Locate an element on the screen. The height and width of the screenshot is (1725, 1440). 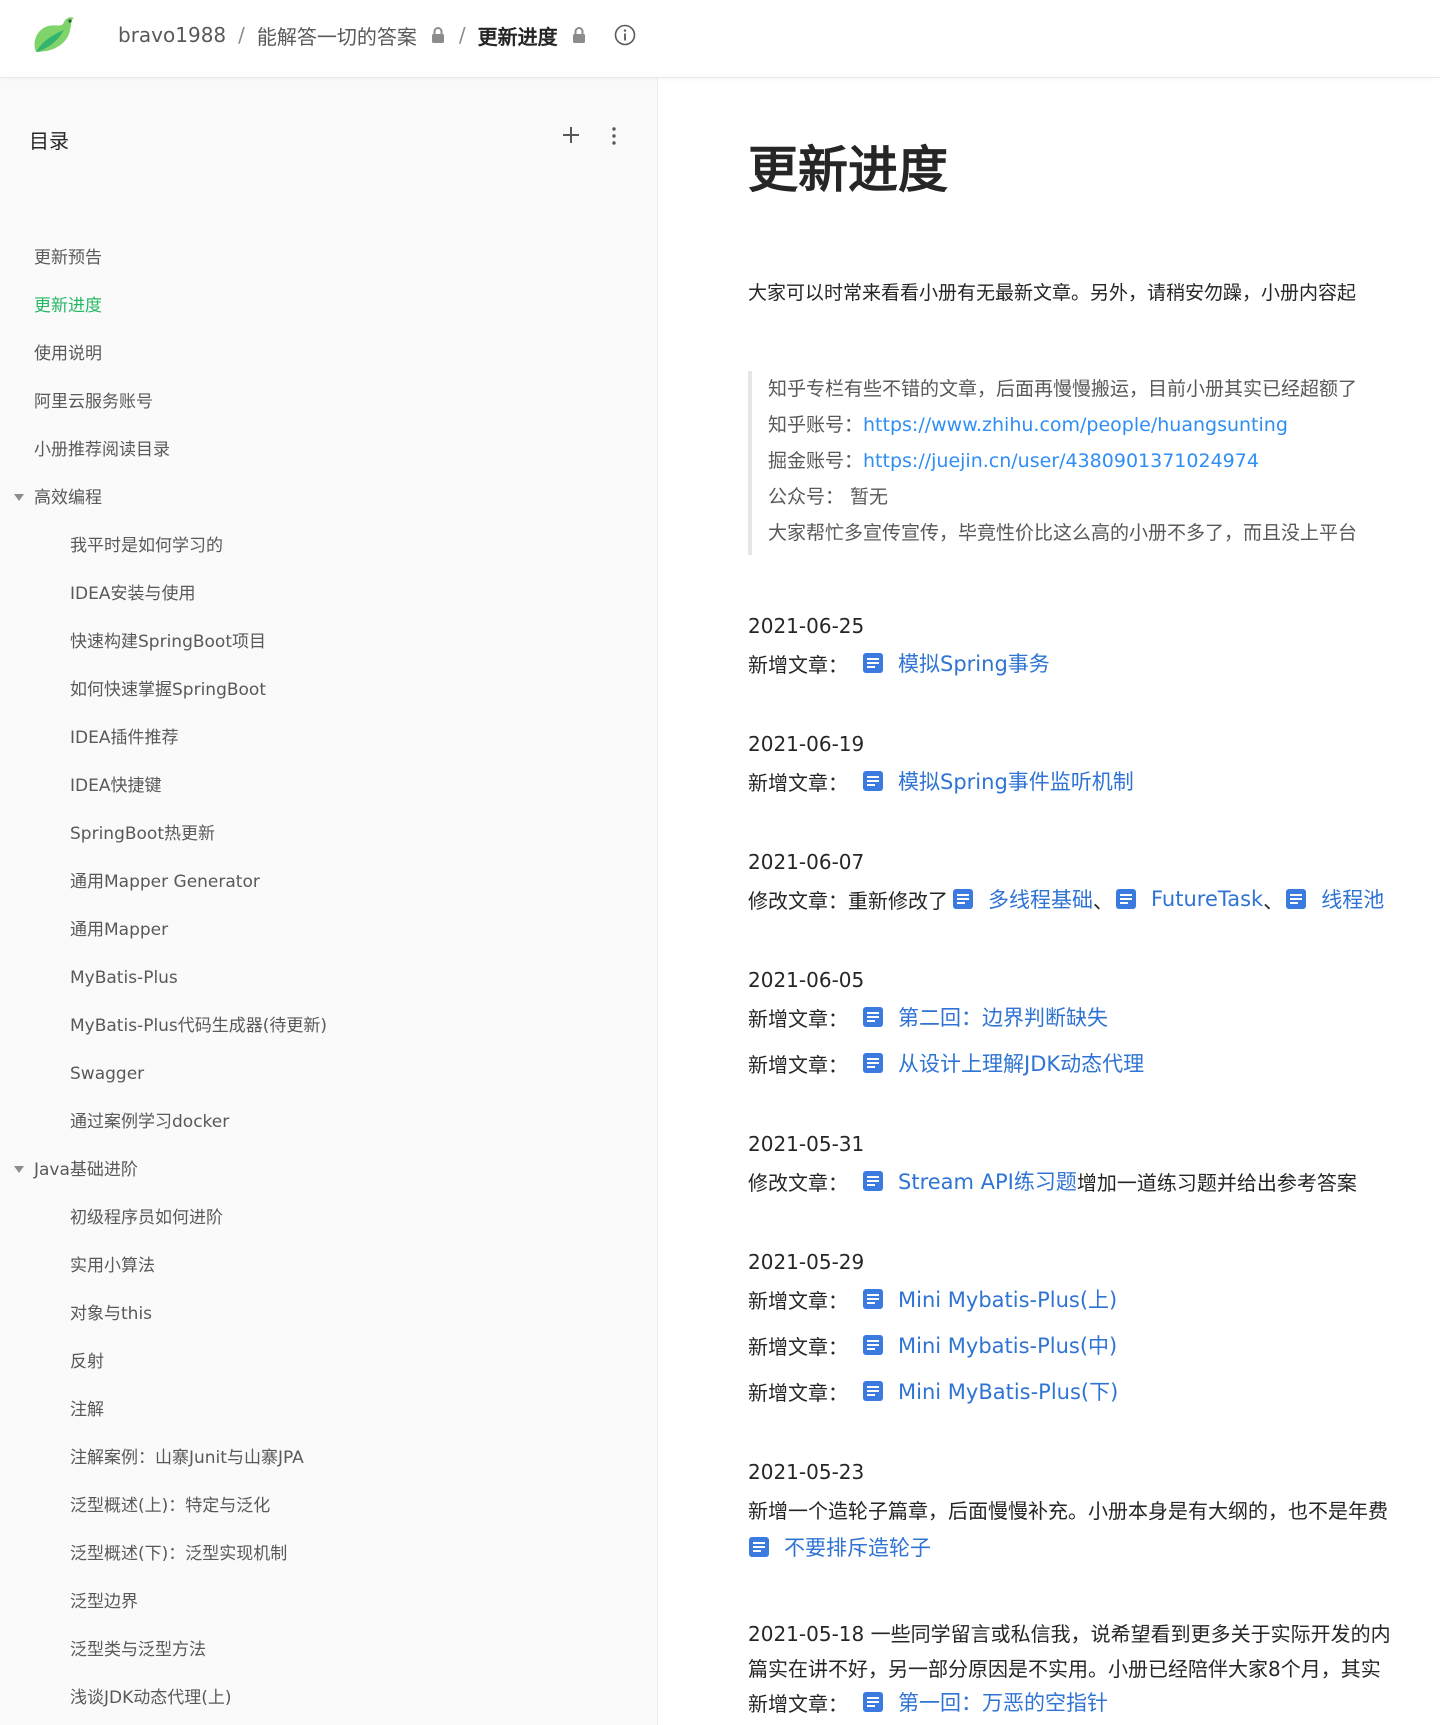
breadcrumb-repo: 能解答一切的答案 is located at coordinates (337, 35).